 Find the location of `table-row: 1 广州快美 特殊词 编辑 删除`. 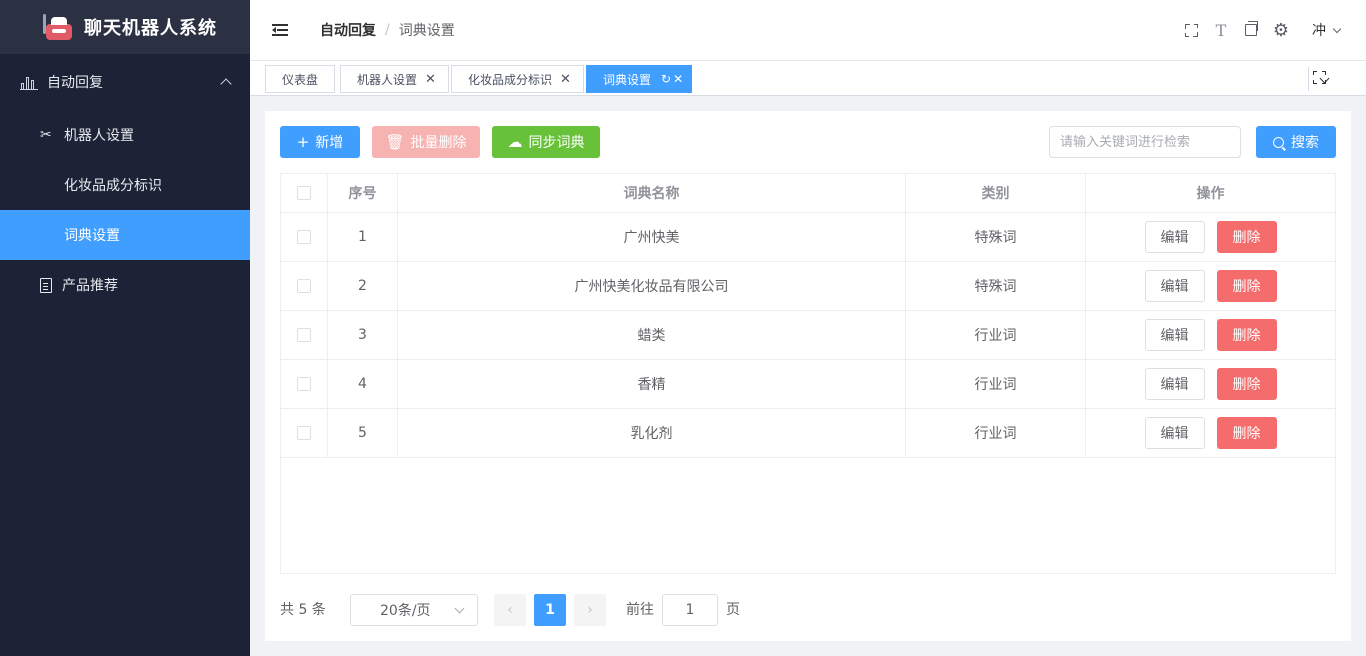

table-row: 1 广州快美 特殊词 编辑 删除 is located at coordinates (808, 237).